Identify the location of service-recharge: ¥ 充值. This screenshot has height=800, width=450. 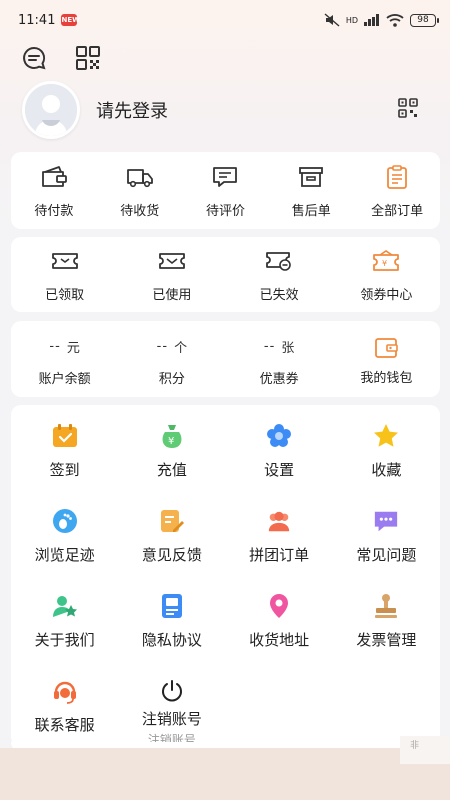
(171, 463).